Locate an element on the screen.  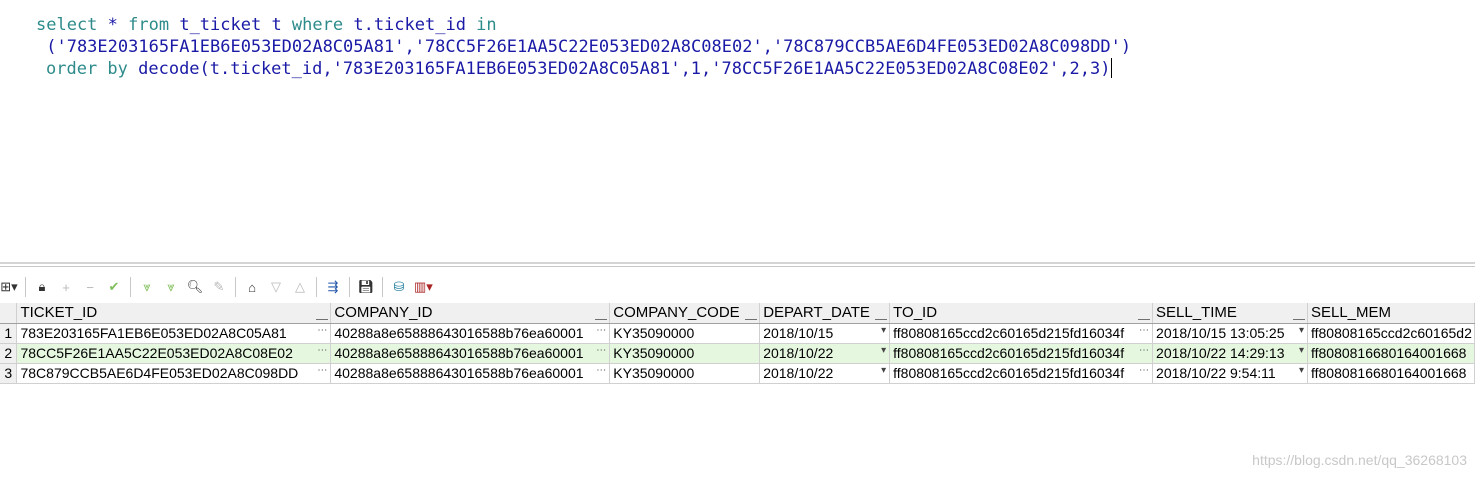
column-header: COMPANY_CODE is located at coordinates (685, 313).